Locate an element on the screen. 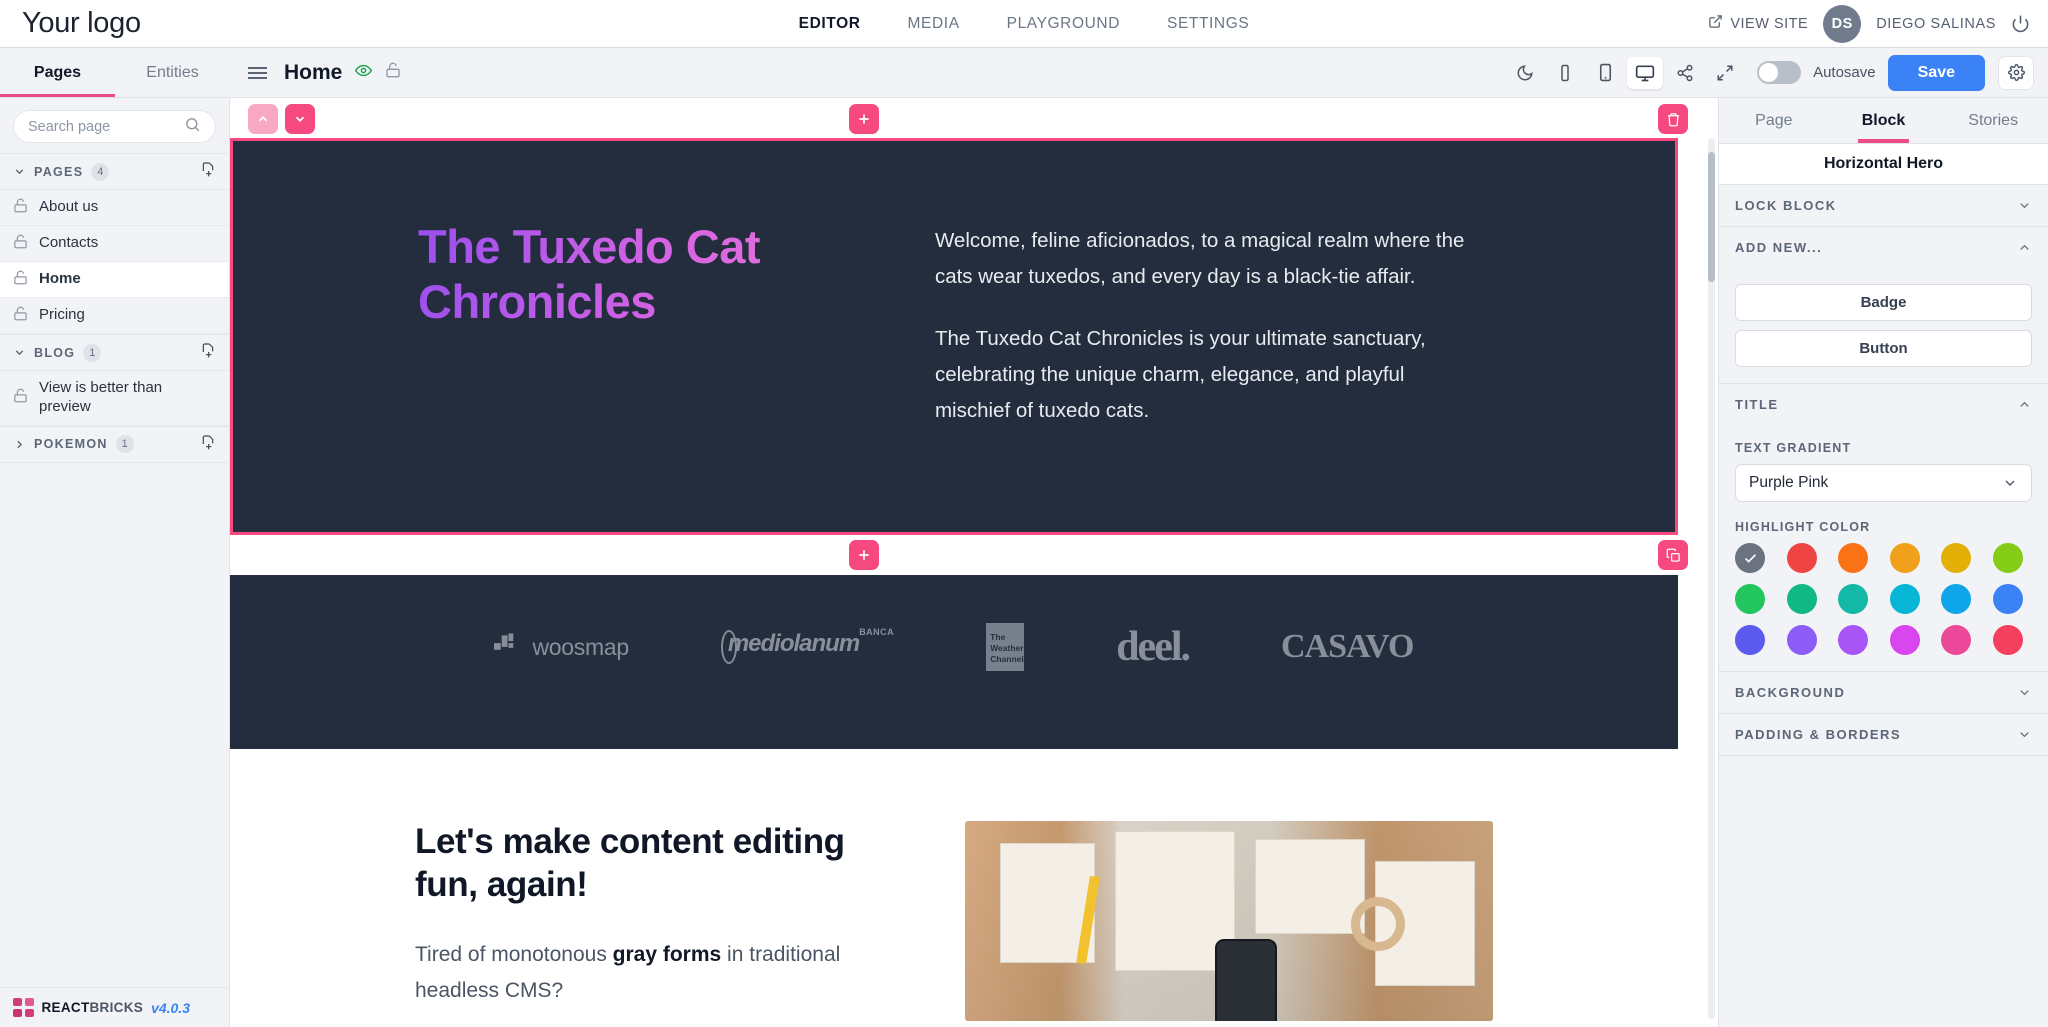  hamburger-icon is located at coordinates (257, 73).